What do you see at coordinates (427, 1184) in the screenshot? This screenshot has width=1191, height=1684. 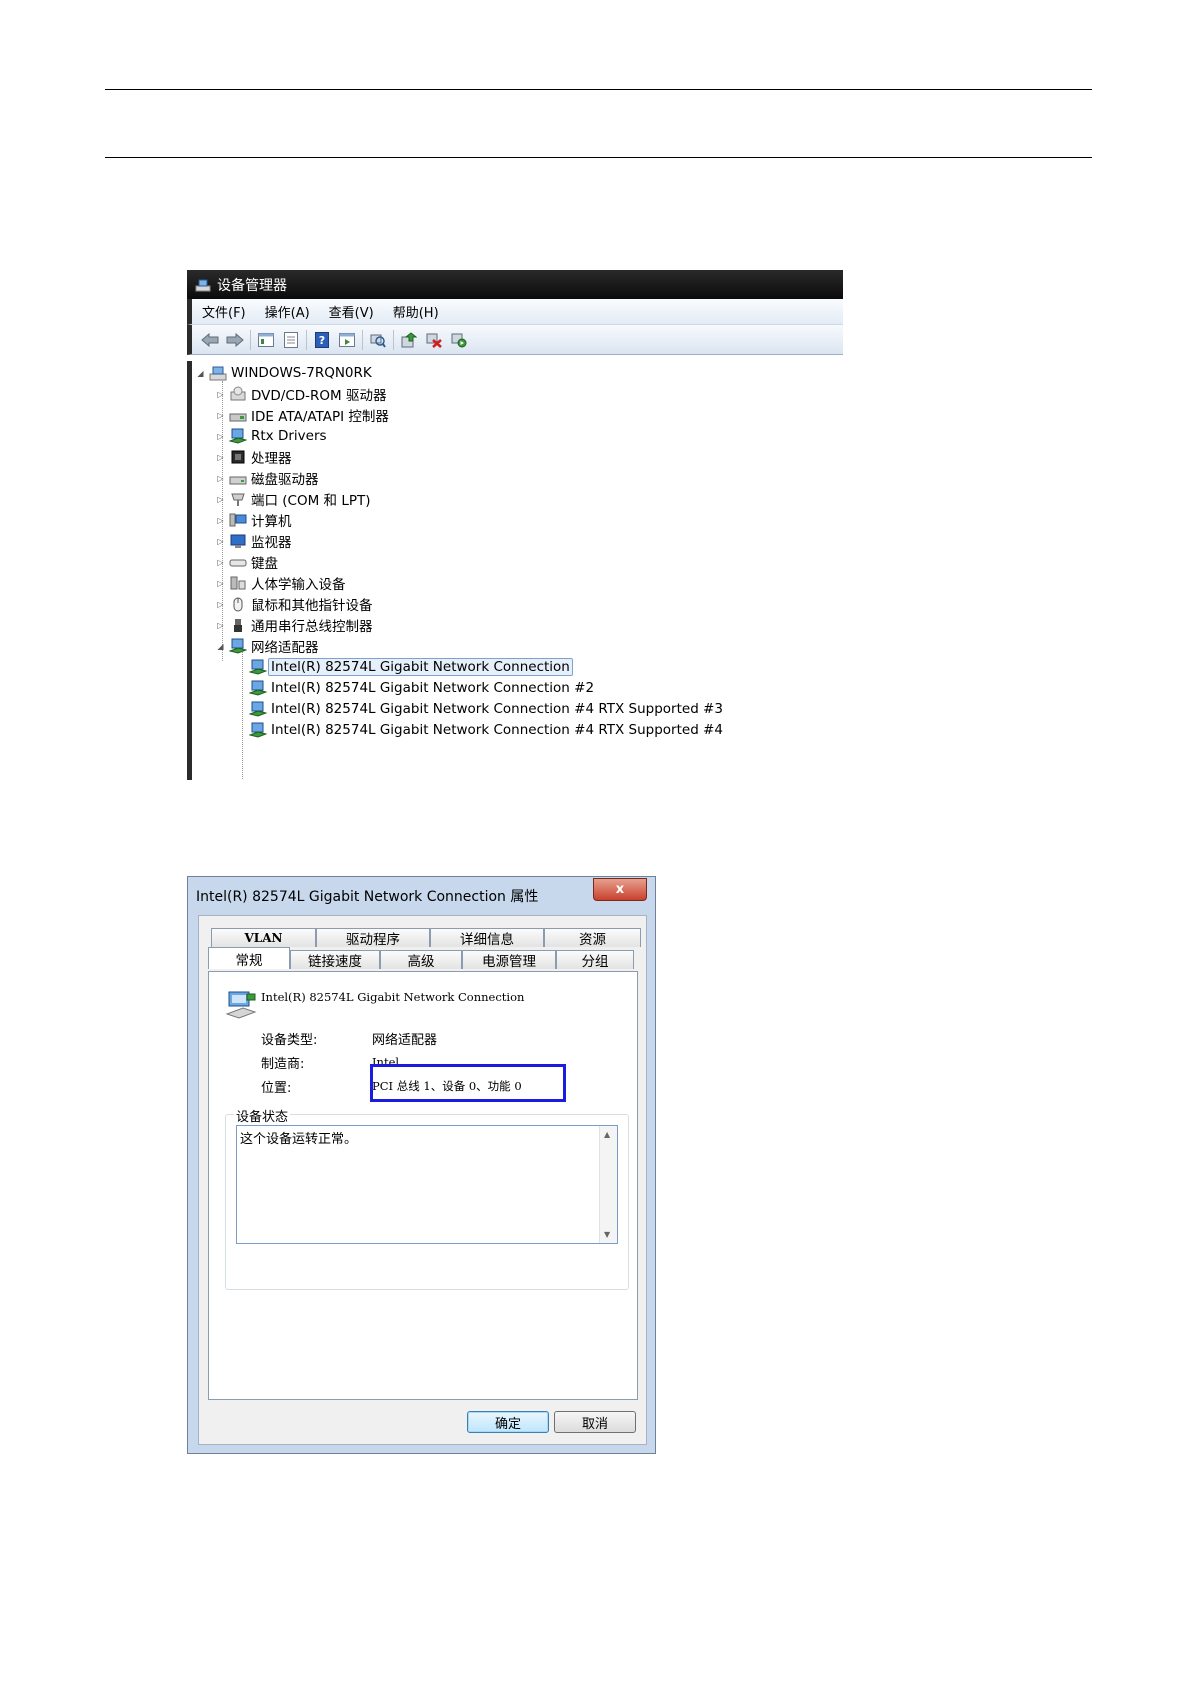 I see `device-status-textbox: 这个设备运转正常。 ▲ ▼` at bounding box center [427, 1184].